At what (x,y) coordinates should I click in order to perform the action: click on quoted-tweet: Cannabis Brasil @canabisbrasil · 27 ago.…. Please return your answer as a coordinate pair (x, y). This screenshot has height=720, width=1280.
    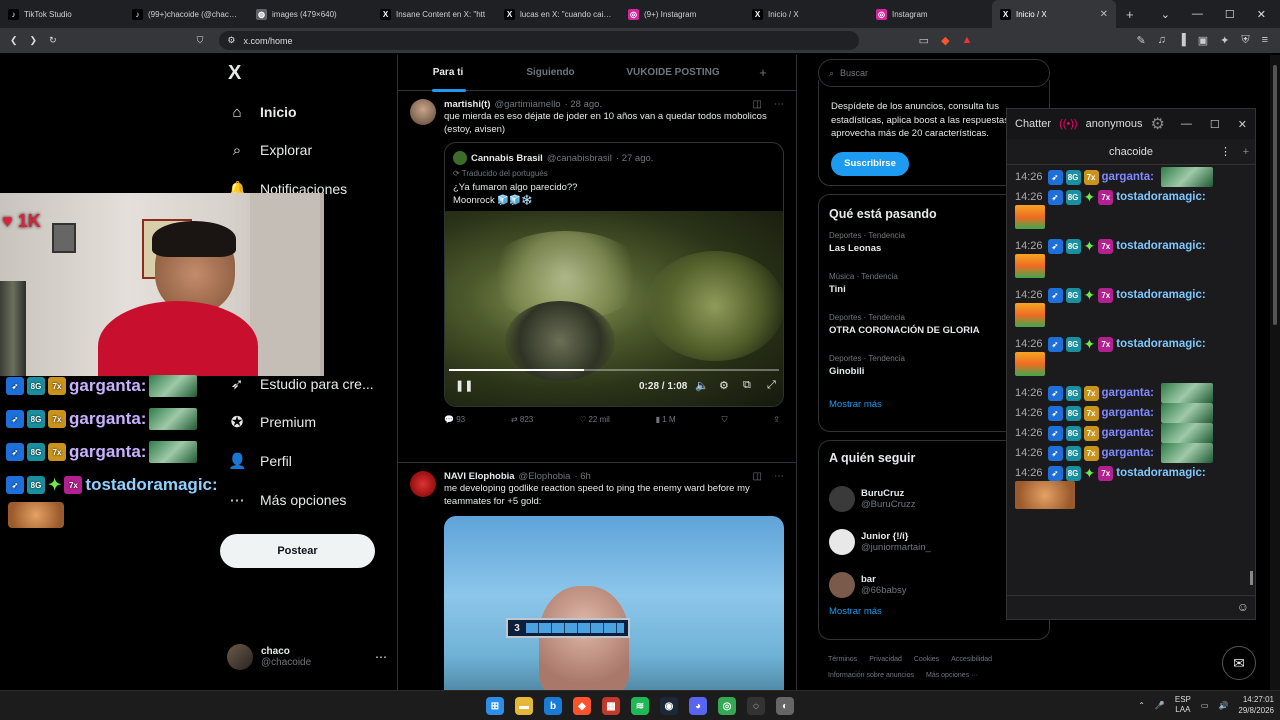
    Looking at the image, I should click on (614, 274).